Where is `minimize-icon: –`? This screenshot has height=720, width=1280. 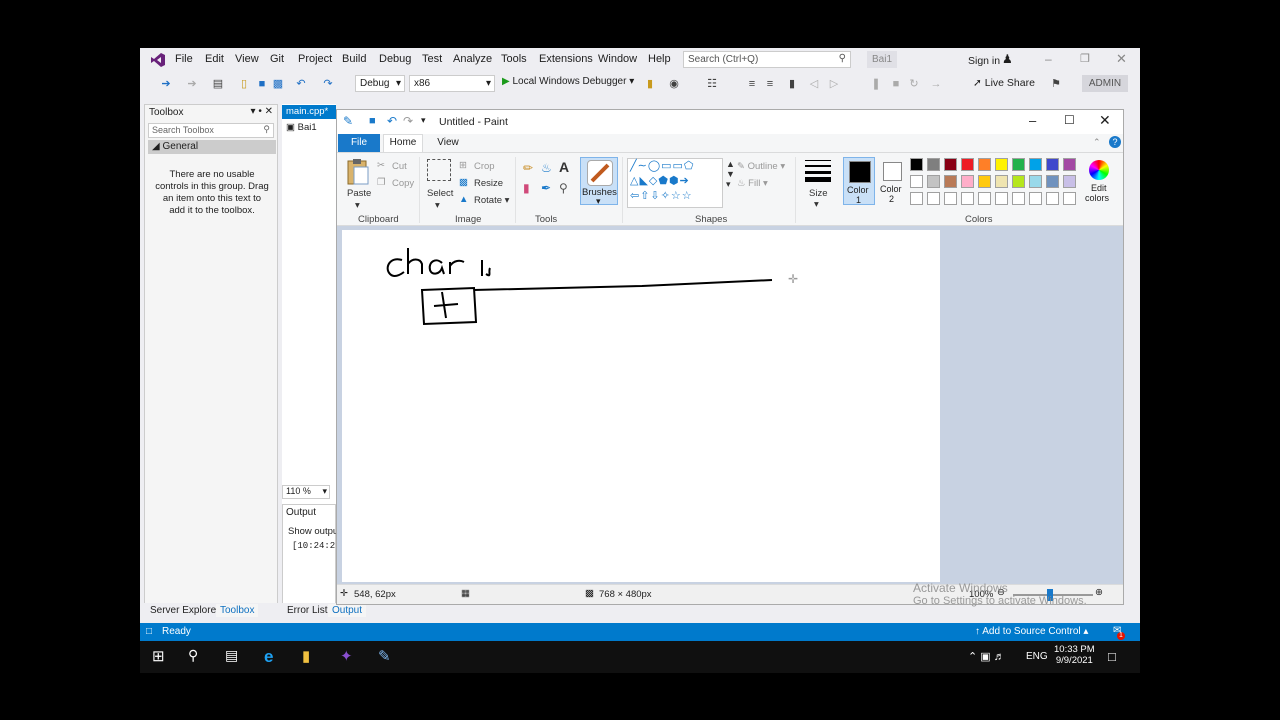
minimize-icon: – is located at coordinates (1048, 59).